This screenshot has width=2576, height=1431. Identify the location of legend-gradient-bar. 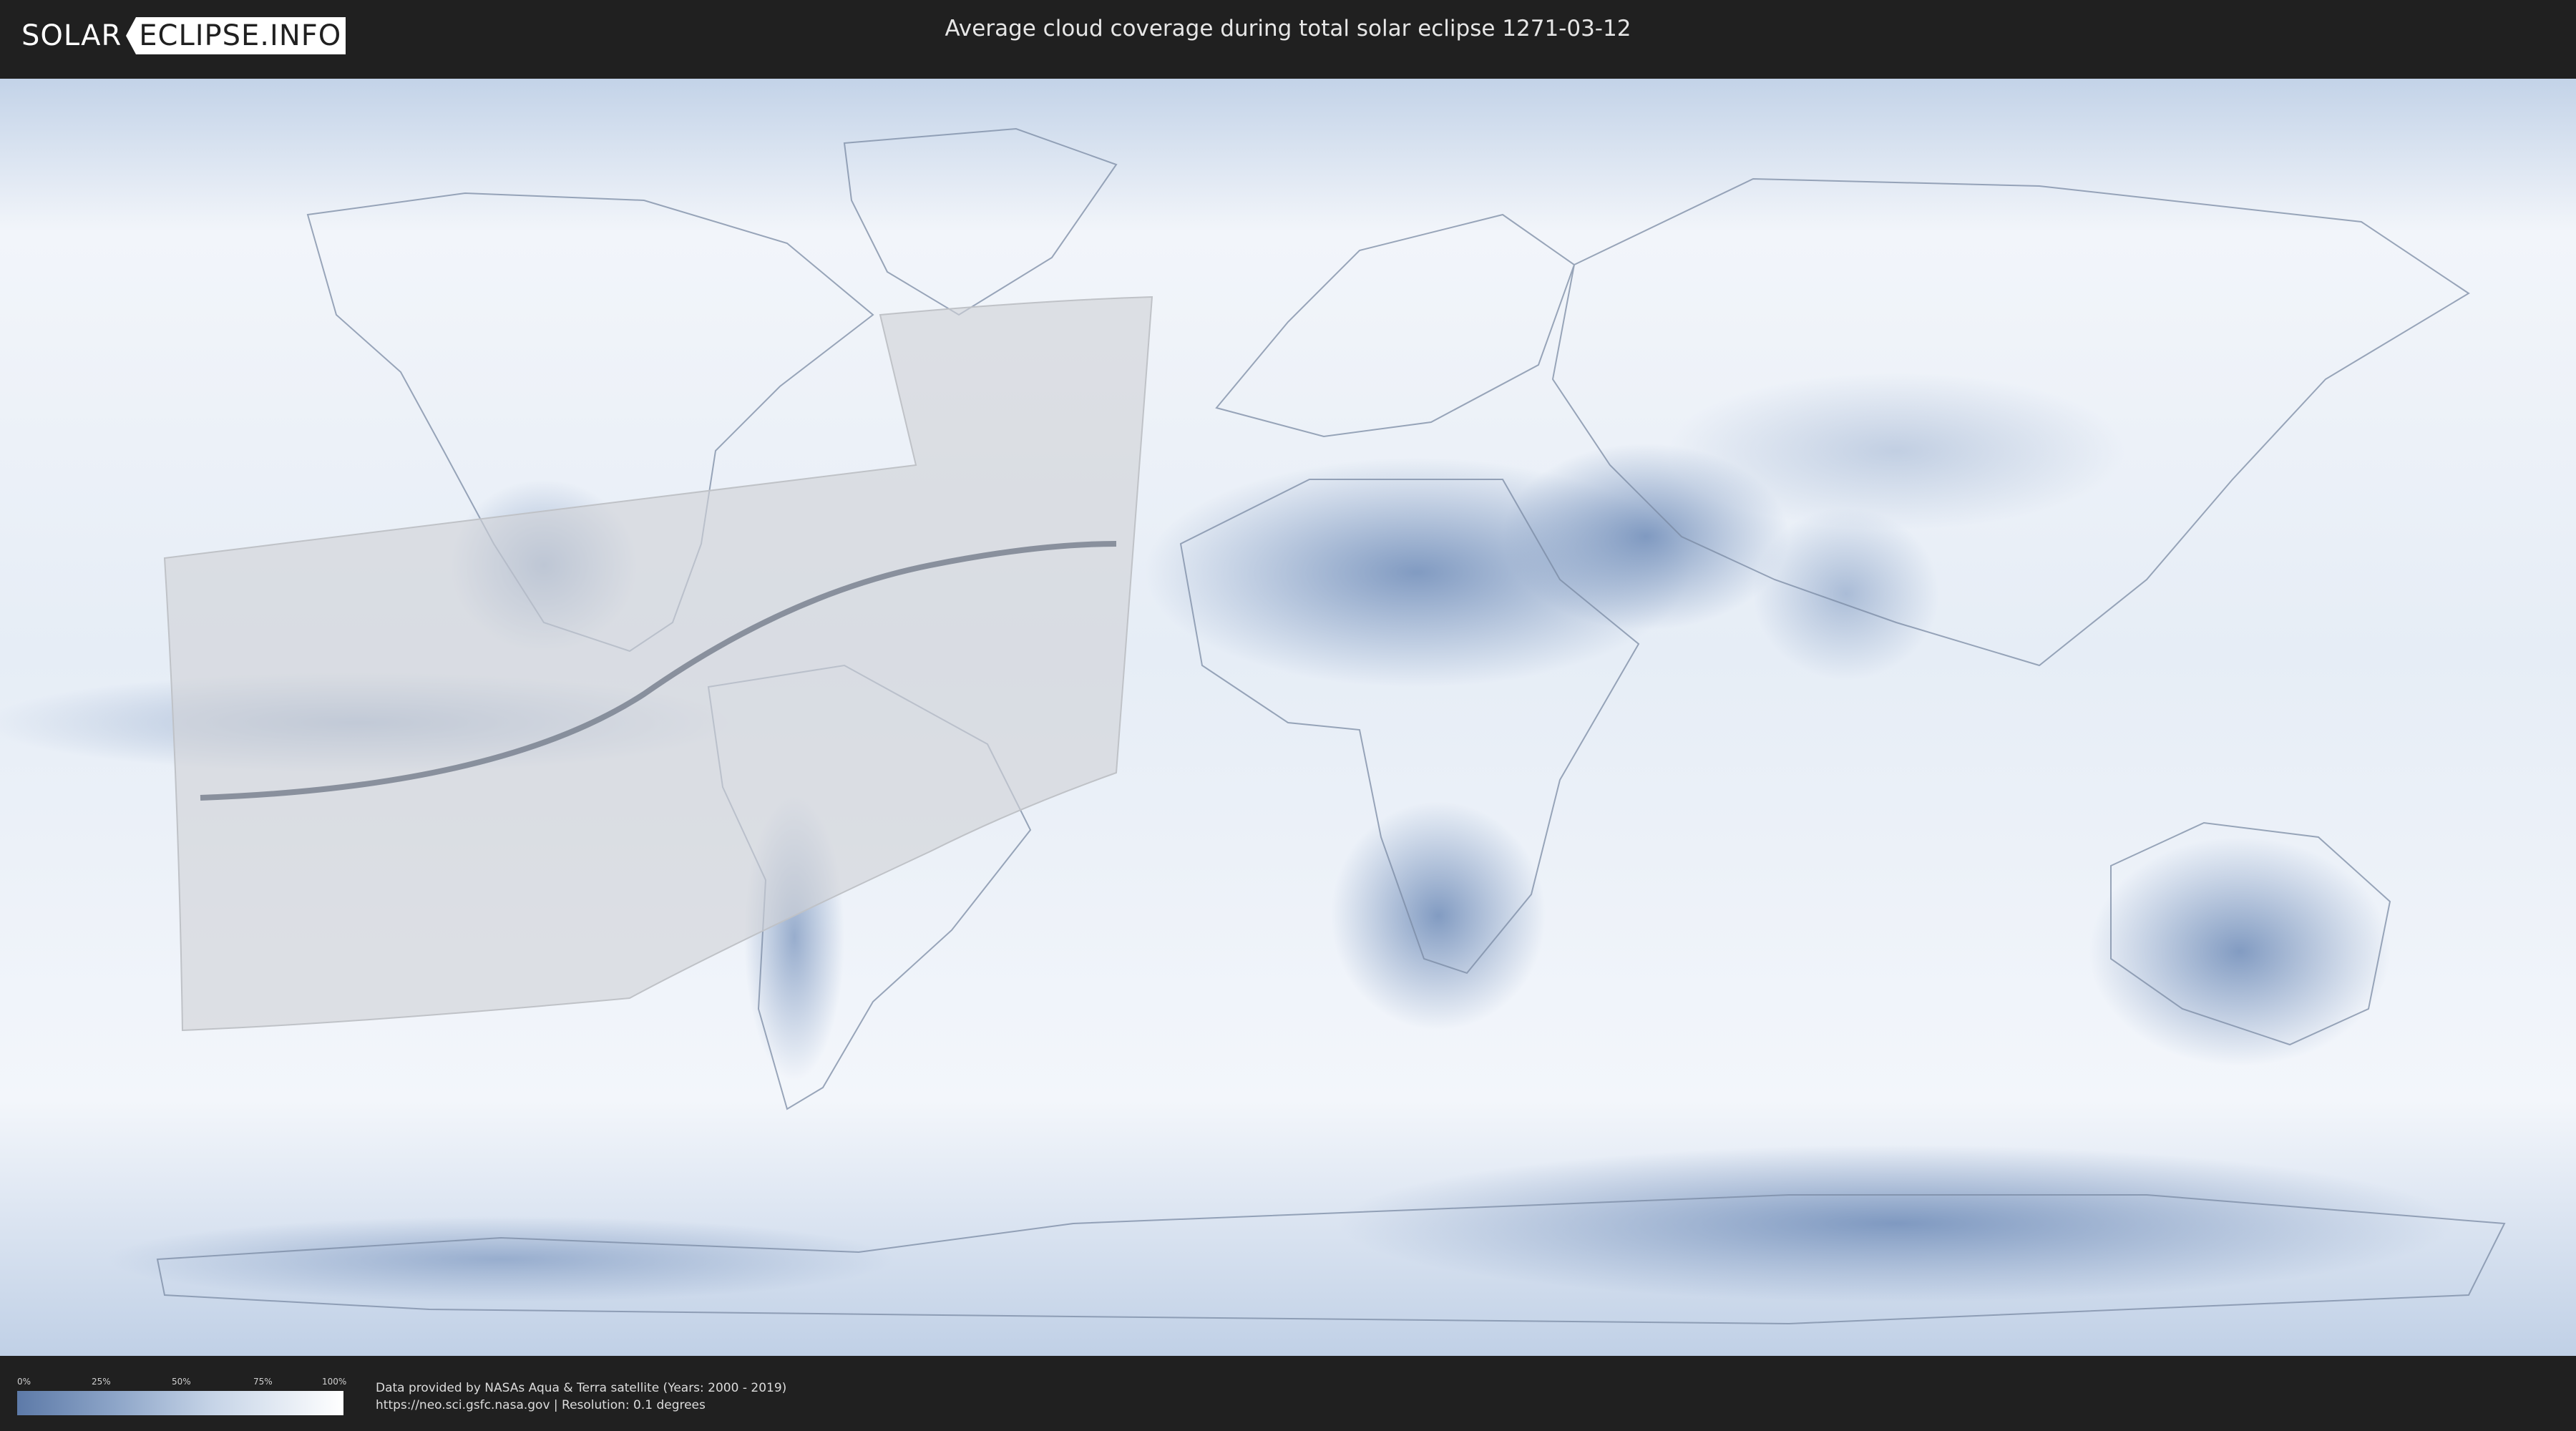
(180, 1403).